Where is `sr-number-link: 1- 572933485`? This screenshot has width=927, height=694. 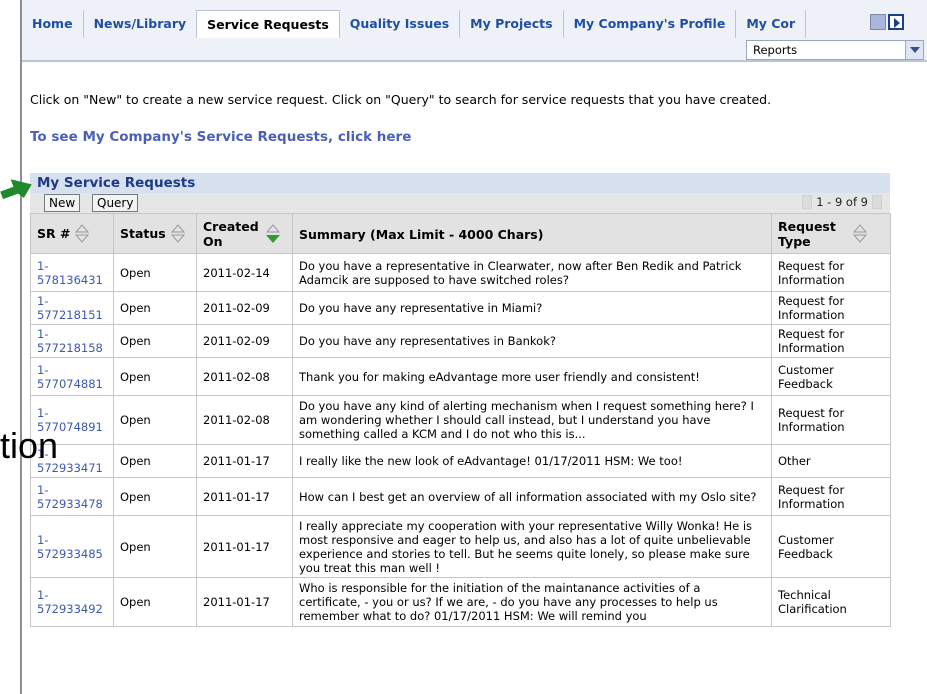 sr-number-link: 1- 572933485 is located at coordinates (72, 546).